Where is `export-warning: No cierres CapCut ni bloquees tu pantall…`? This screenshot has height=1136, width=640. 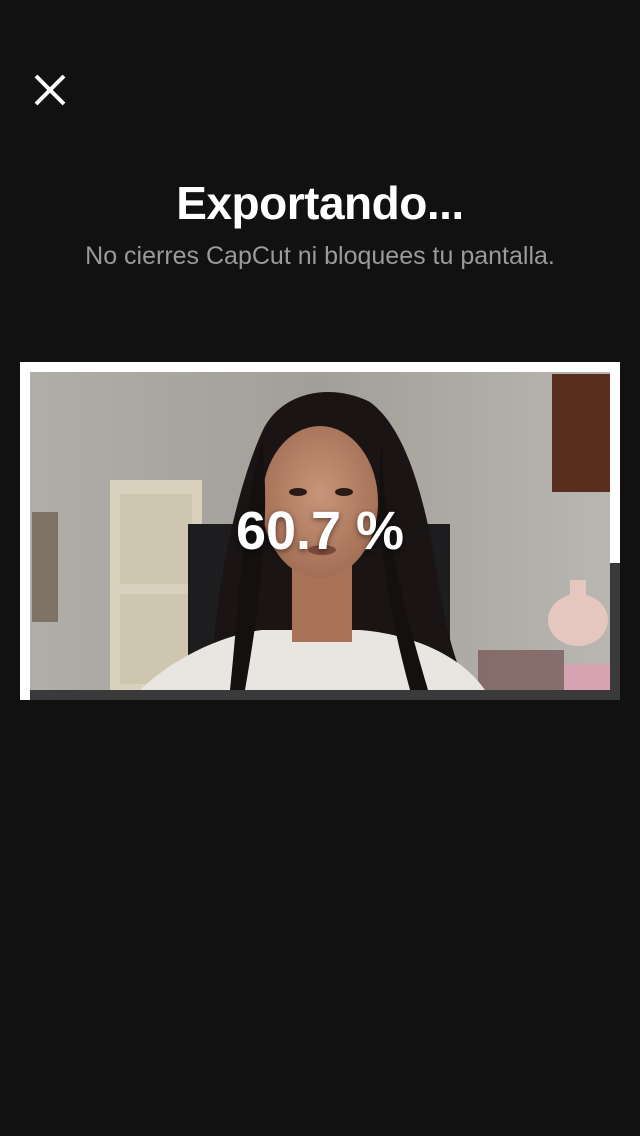 export-warning: No cierres CapCut ni bloquees tu pantall… is located at coordinates (320, 256).